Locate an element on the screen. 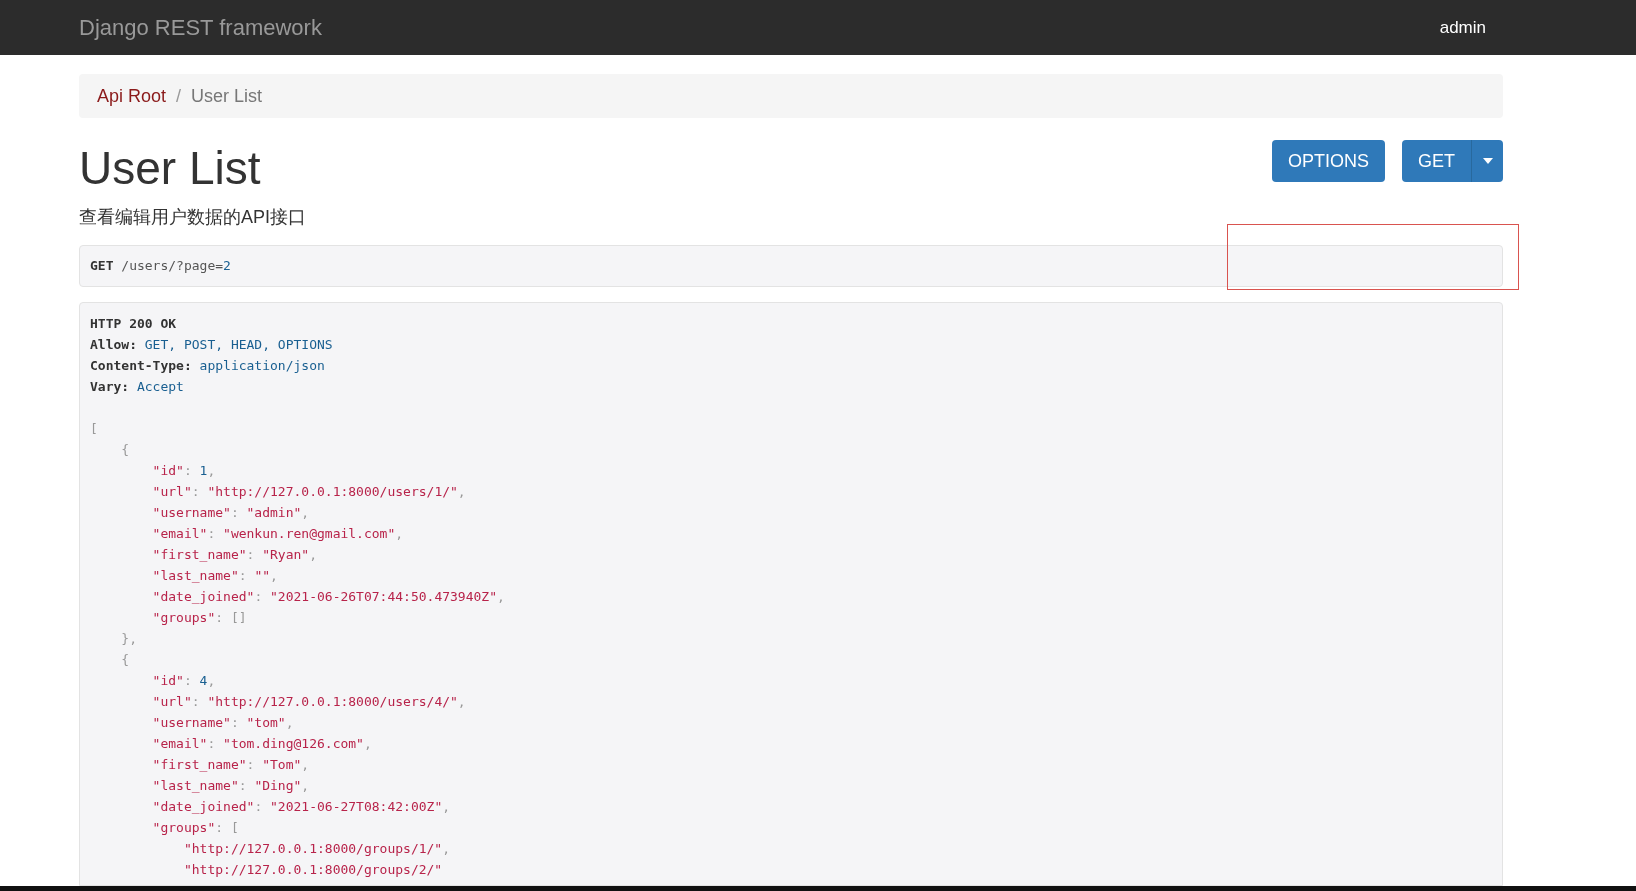 This screenshot has width=1636, height=891. breadcrumb-item: User List is located at coordinates (227, 96).